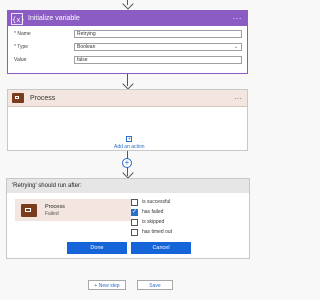 Image resolution: width=320 pixels, height=300 pixels. Describe the element at coordinates (155, 285) in the screenshot. I see `save-button: Save` at that location.